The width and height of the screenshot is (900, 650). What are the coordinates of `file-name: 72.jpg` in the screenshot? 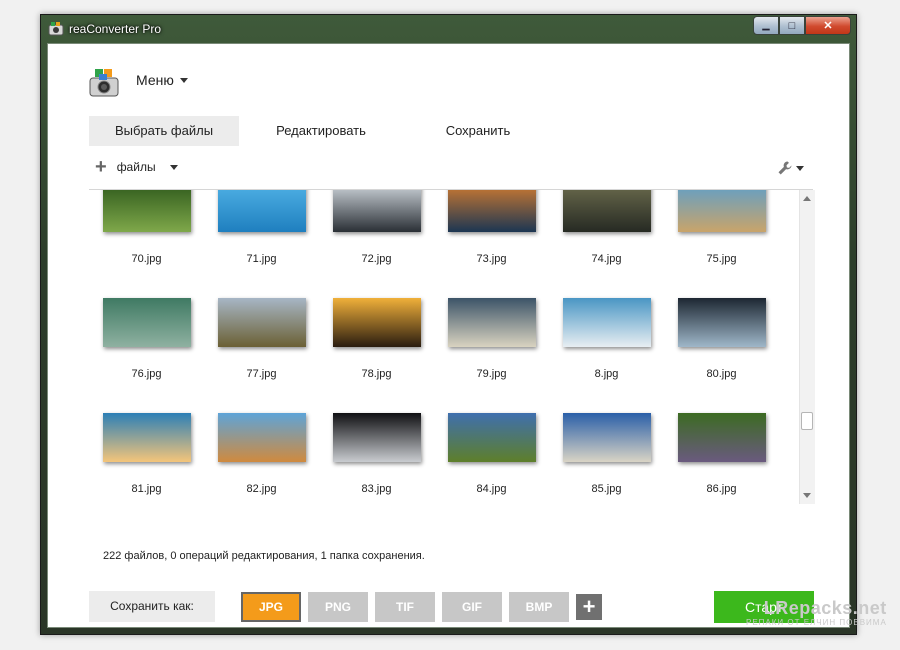 It's located at (376, 259).